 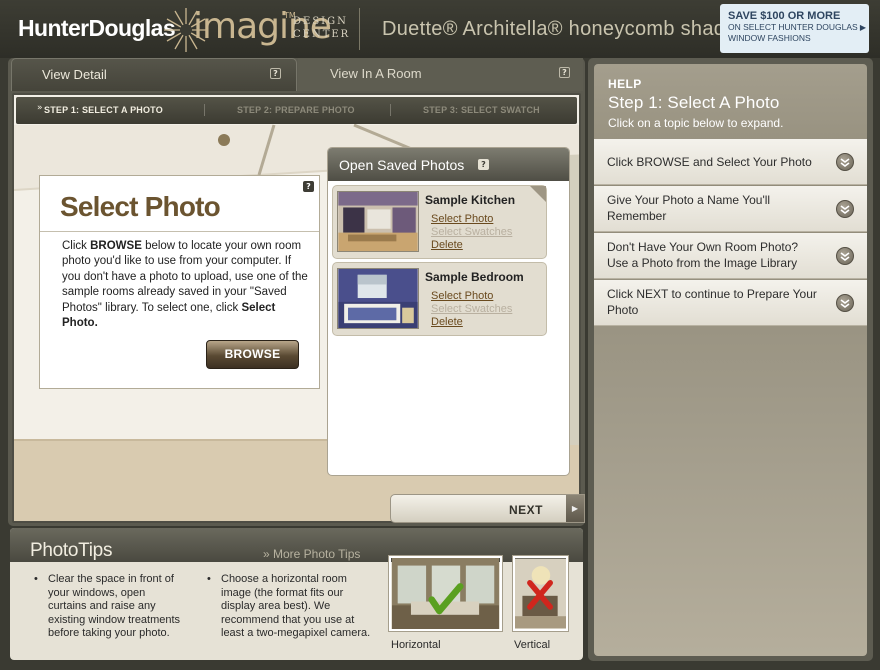 What do you see at coordinates (694, 102) in the screenshot?
I see `help-title: Step 1: Select A Photo` at bounding box center [694, 102].